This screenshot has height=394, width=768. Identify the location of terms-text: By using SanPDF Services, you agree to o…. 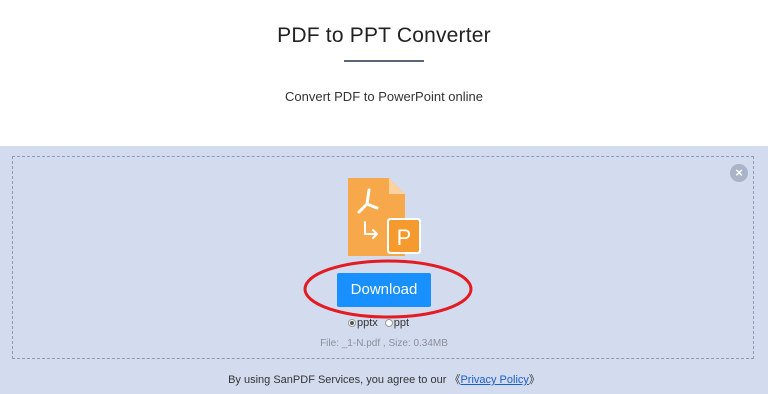
(337, 380).